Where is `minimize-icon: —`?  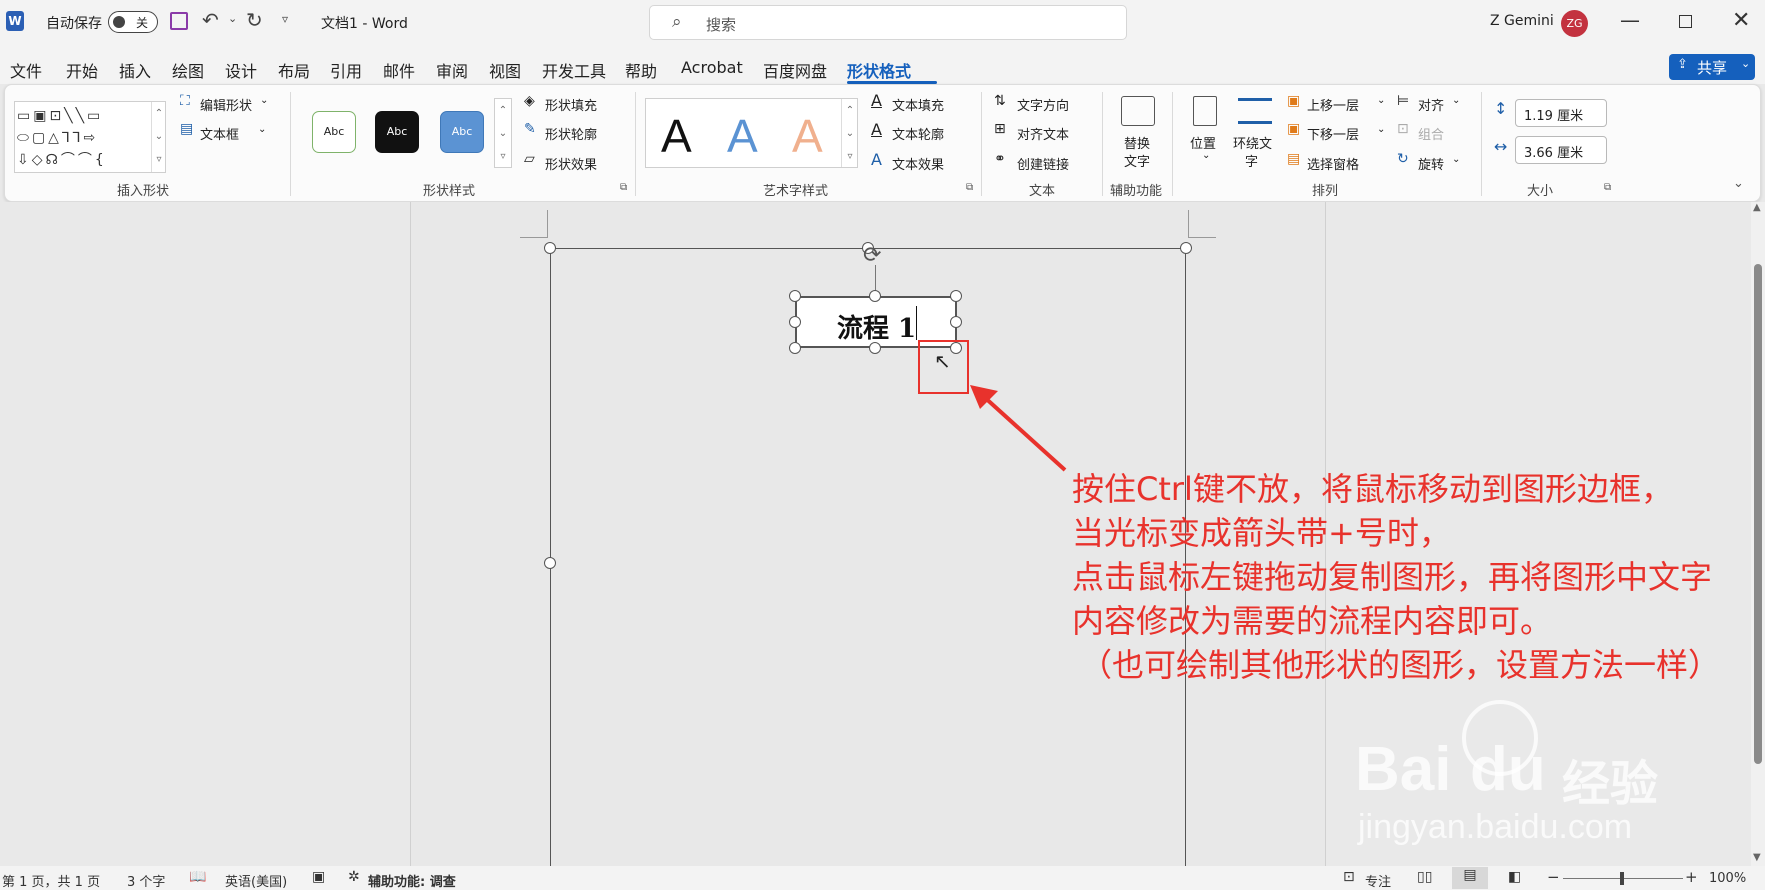
minimize-icon: — is located at coordinates (1630, 20).